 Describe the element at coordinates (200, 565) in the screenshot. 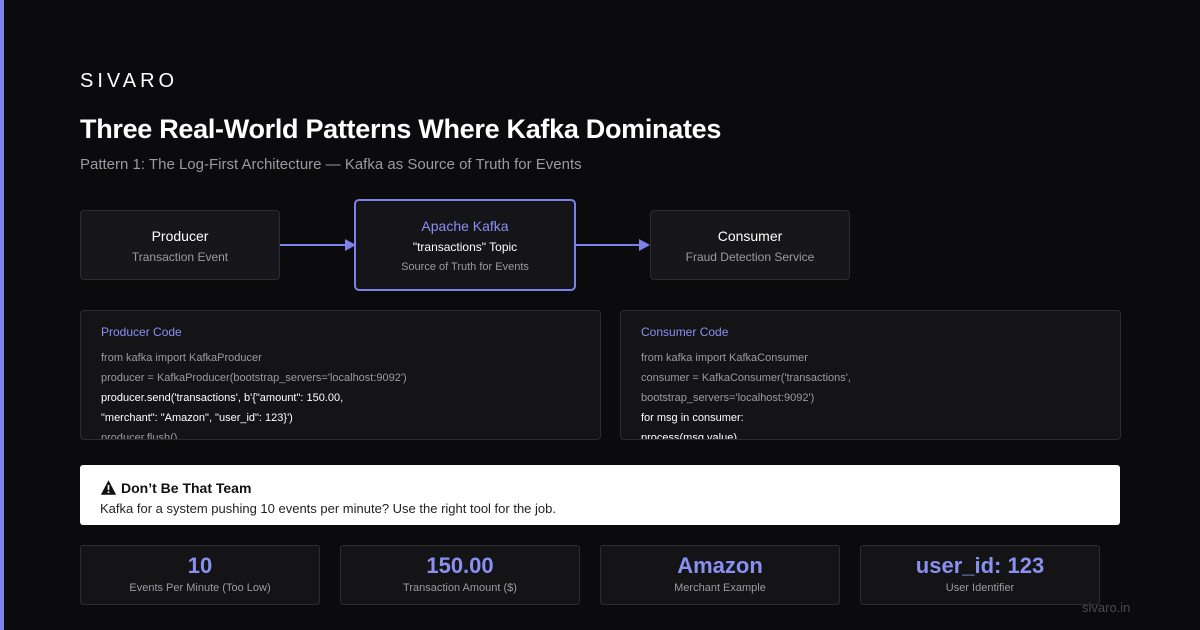

I see `stat-value: 10` at that location.